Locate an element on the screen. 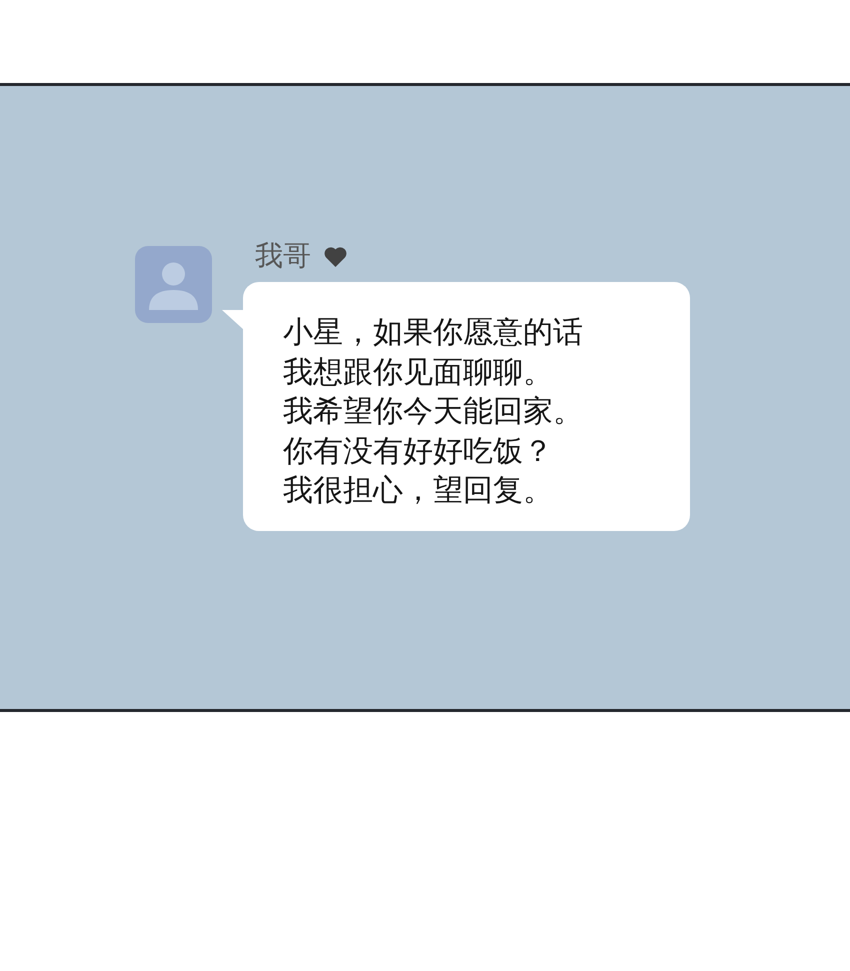  message-line: 我很担心，望回复。 is located at coordinates (418, 491).